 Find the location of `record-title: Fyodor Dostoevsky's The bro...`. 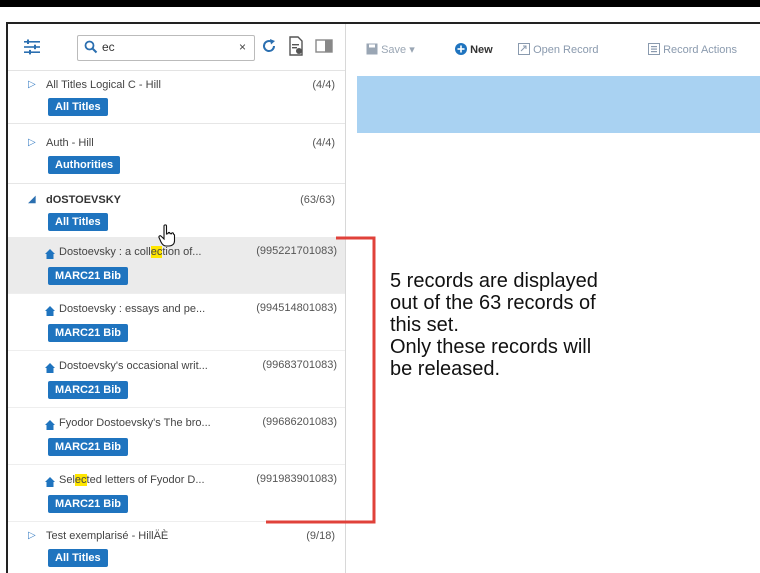

record-title: Fyodor Dostoevsky's The bro... is located at coordinates (135, 423).